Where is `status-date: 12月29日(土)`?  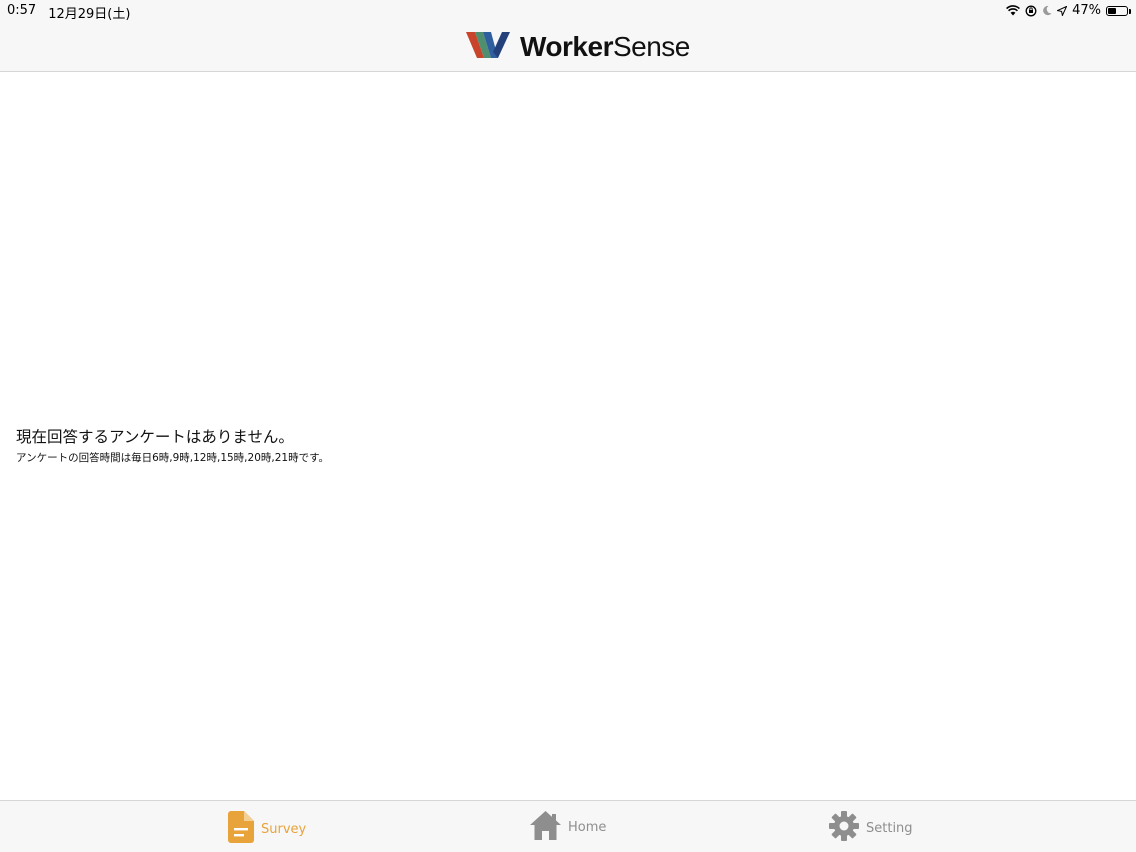 status-date: 12月29日(土) is located at coordinates (89, 14).